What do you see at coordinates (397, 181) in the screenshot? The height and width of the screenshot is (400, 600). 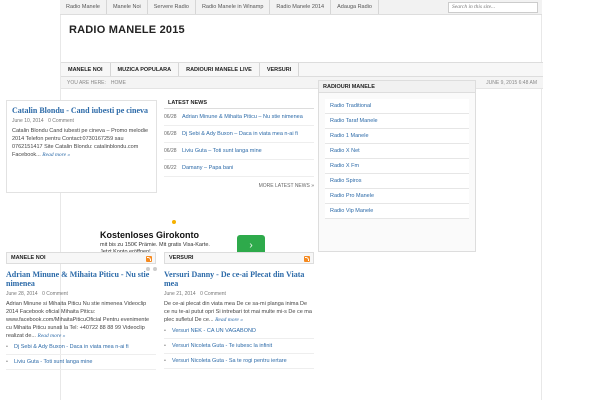 I see `sidebar-item-radio-spiros: Radio Spiros` at bounding box center [397, 181].